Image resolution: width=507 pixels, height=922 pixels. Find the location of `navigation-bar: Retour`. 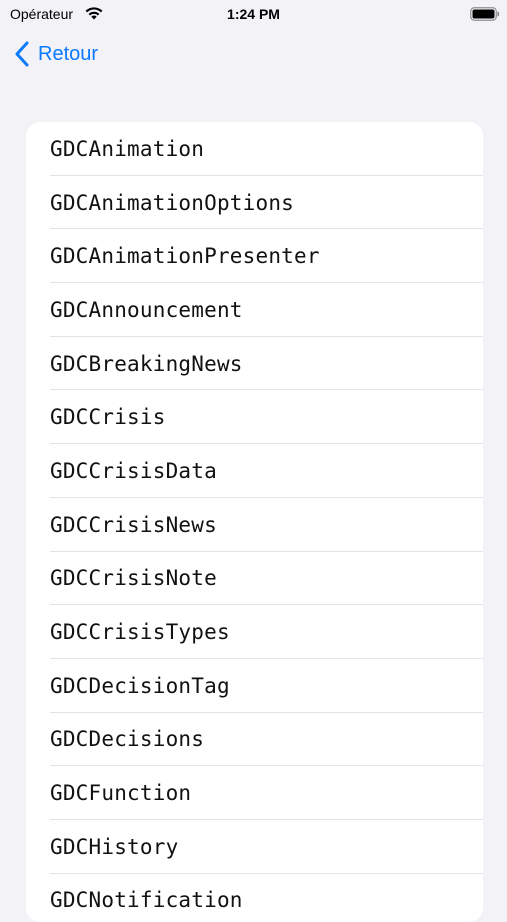

navigation-bar: Retour is located at coordinates (253, 54).